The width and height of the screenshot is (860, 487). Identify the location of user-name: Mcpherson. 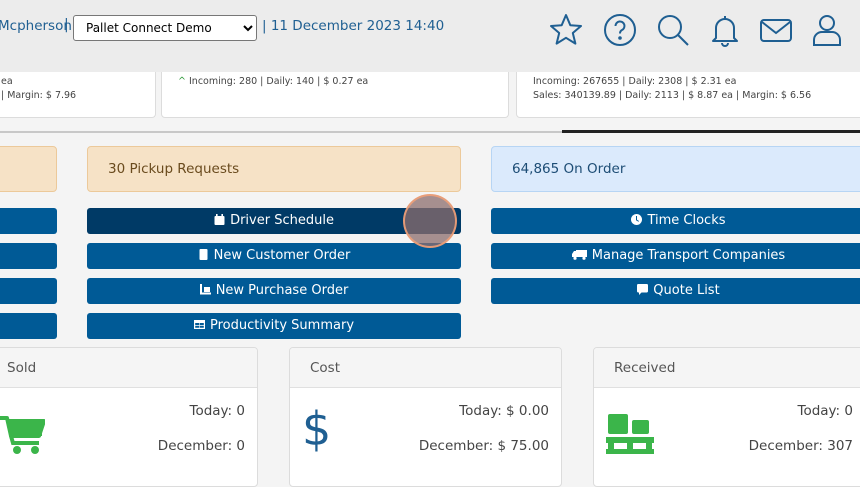
(36, 26).